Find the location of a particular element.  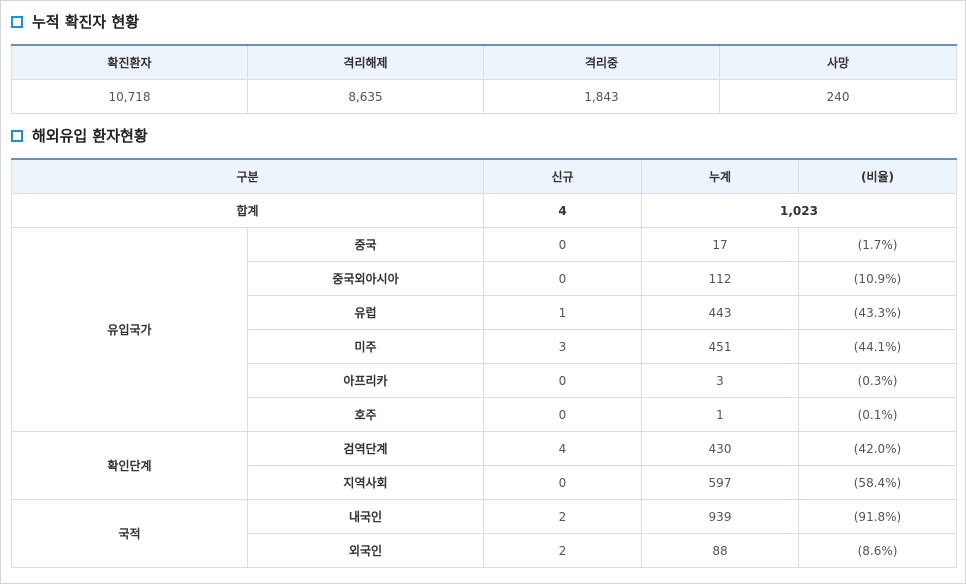

row-ratio: (0.1%) is located at coordinates (877, 414).